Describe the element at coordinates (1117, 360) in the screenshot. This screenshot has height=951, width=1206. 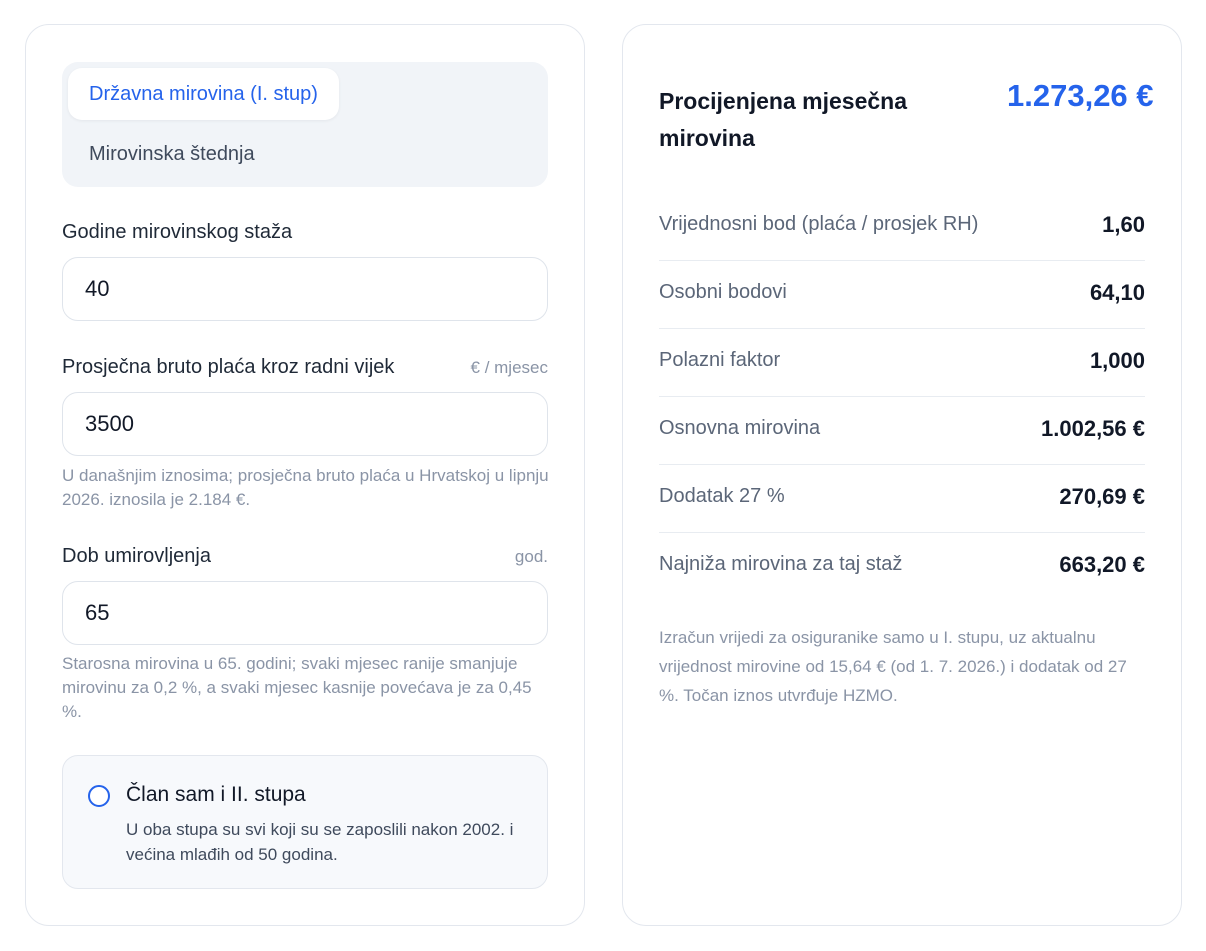
I see `row-value: 1,000` at that location.